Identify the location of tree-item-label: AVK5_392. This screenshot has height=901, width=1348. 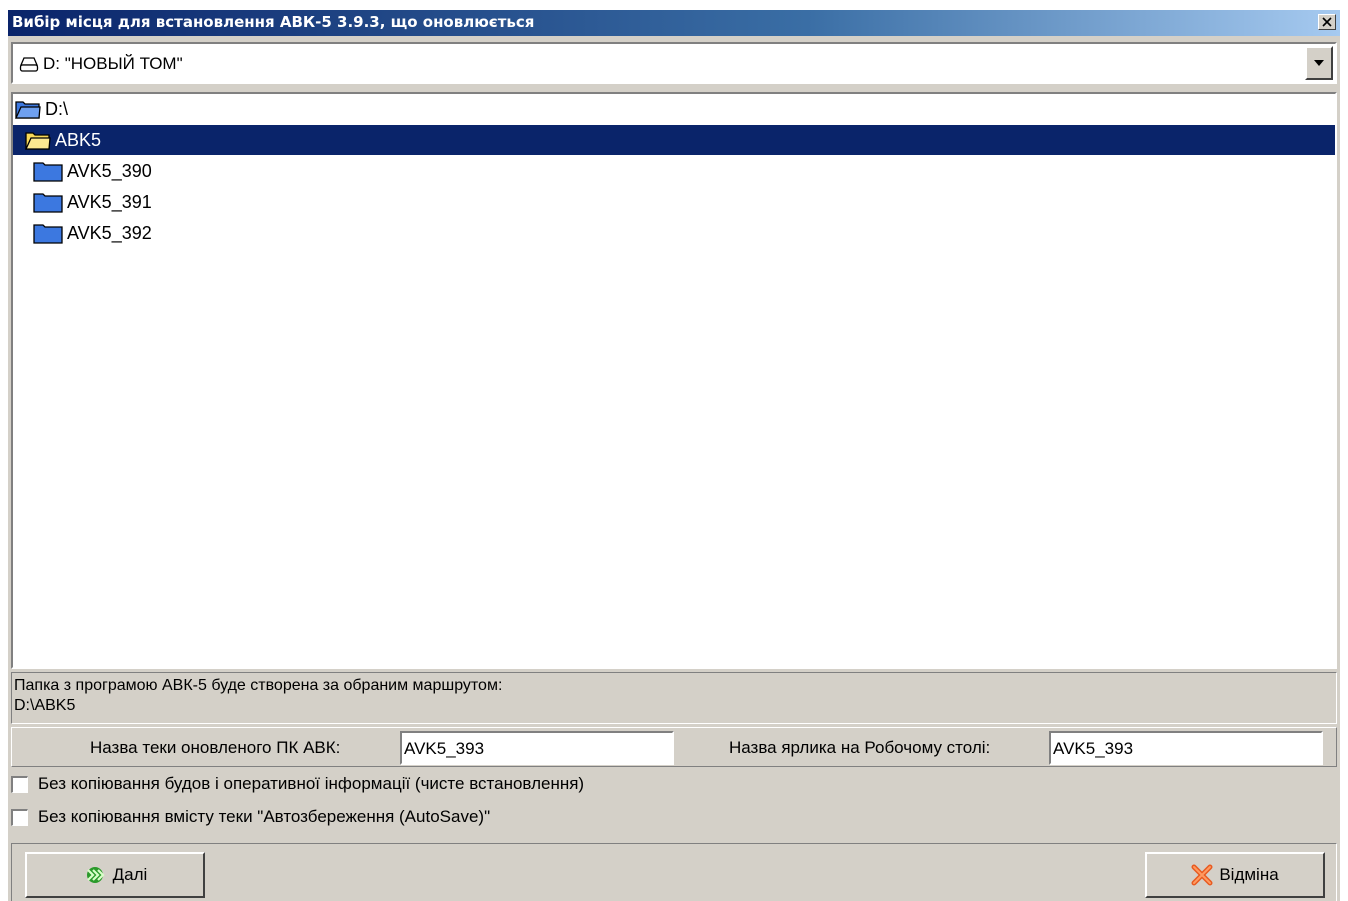
(109, 232).